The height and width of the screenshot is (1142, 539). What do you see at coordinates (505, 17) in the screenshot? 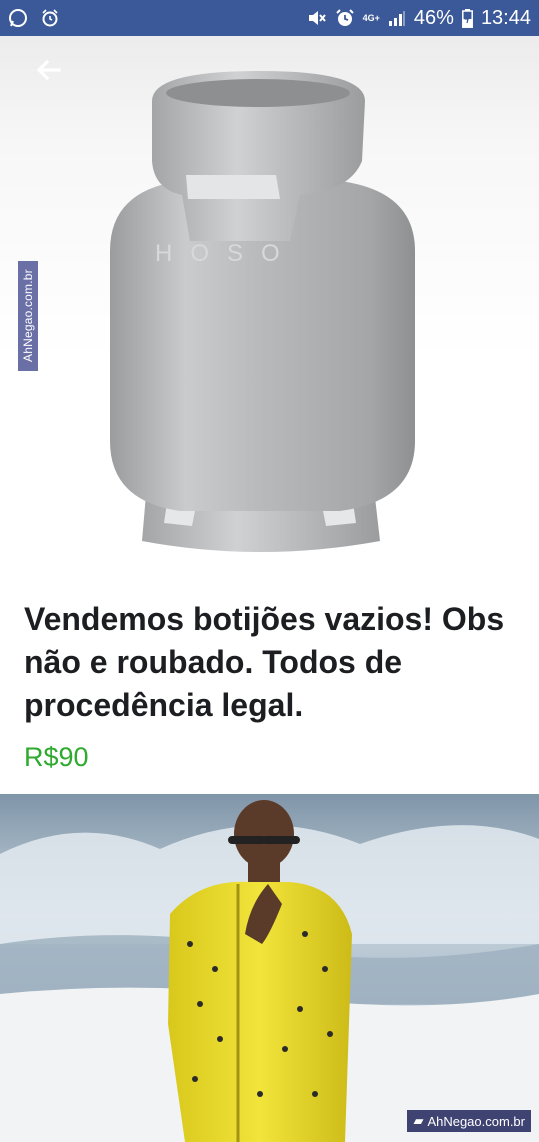
I see `clock: 13:44` at bounding box center [505, 17].